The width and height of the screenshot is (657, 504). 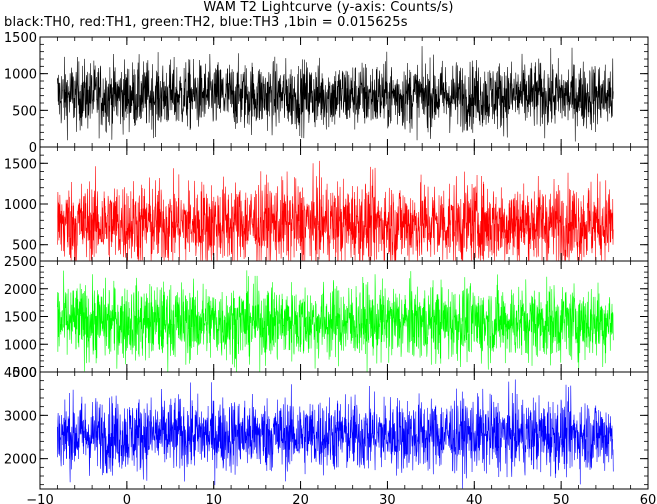 I want to click on x-tick-label: 30, so click(x=387, y=498).